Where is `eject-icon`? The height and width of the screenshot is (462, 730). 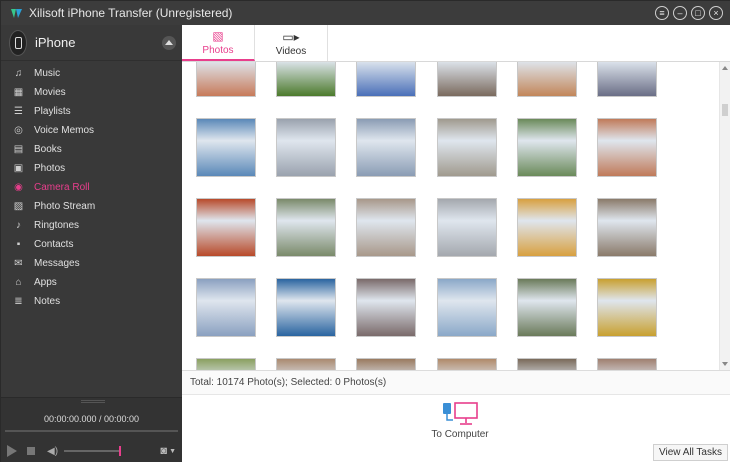
eject-icon is located at coordinates (169, 42).